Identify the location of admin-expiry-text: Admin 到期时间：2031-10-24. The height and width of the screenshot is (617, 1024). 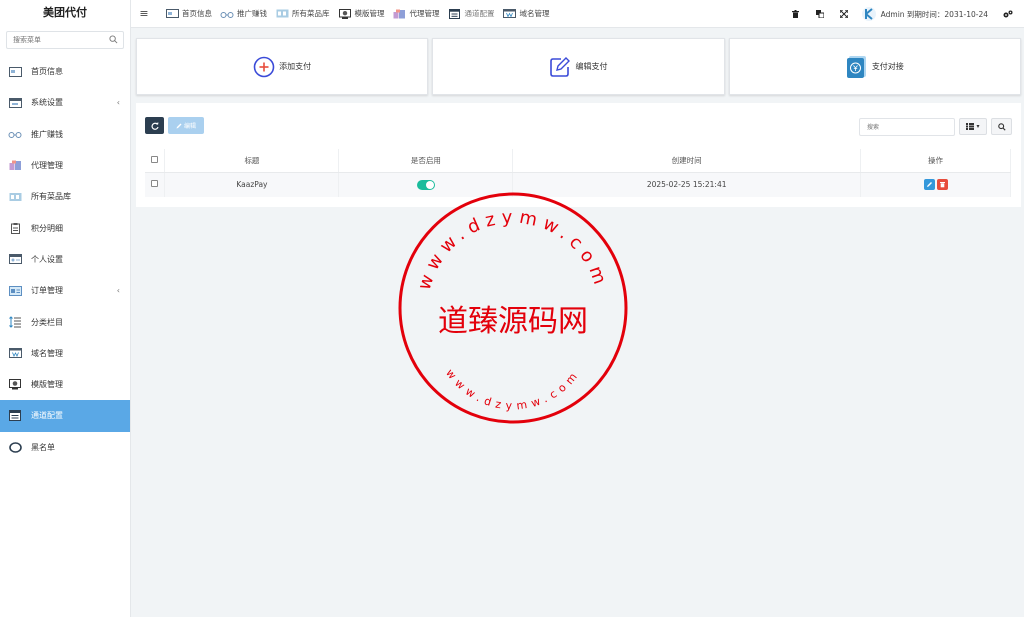
(934, 14).